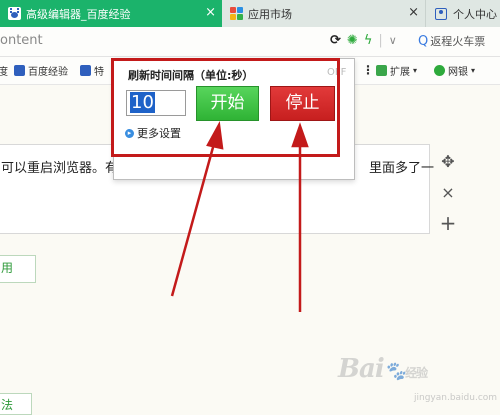 The height and width of the screenshot is (415, 500). I want to click on extensions-menu: 扩展 ▾, so click(396, 70).